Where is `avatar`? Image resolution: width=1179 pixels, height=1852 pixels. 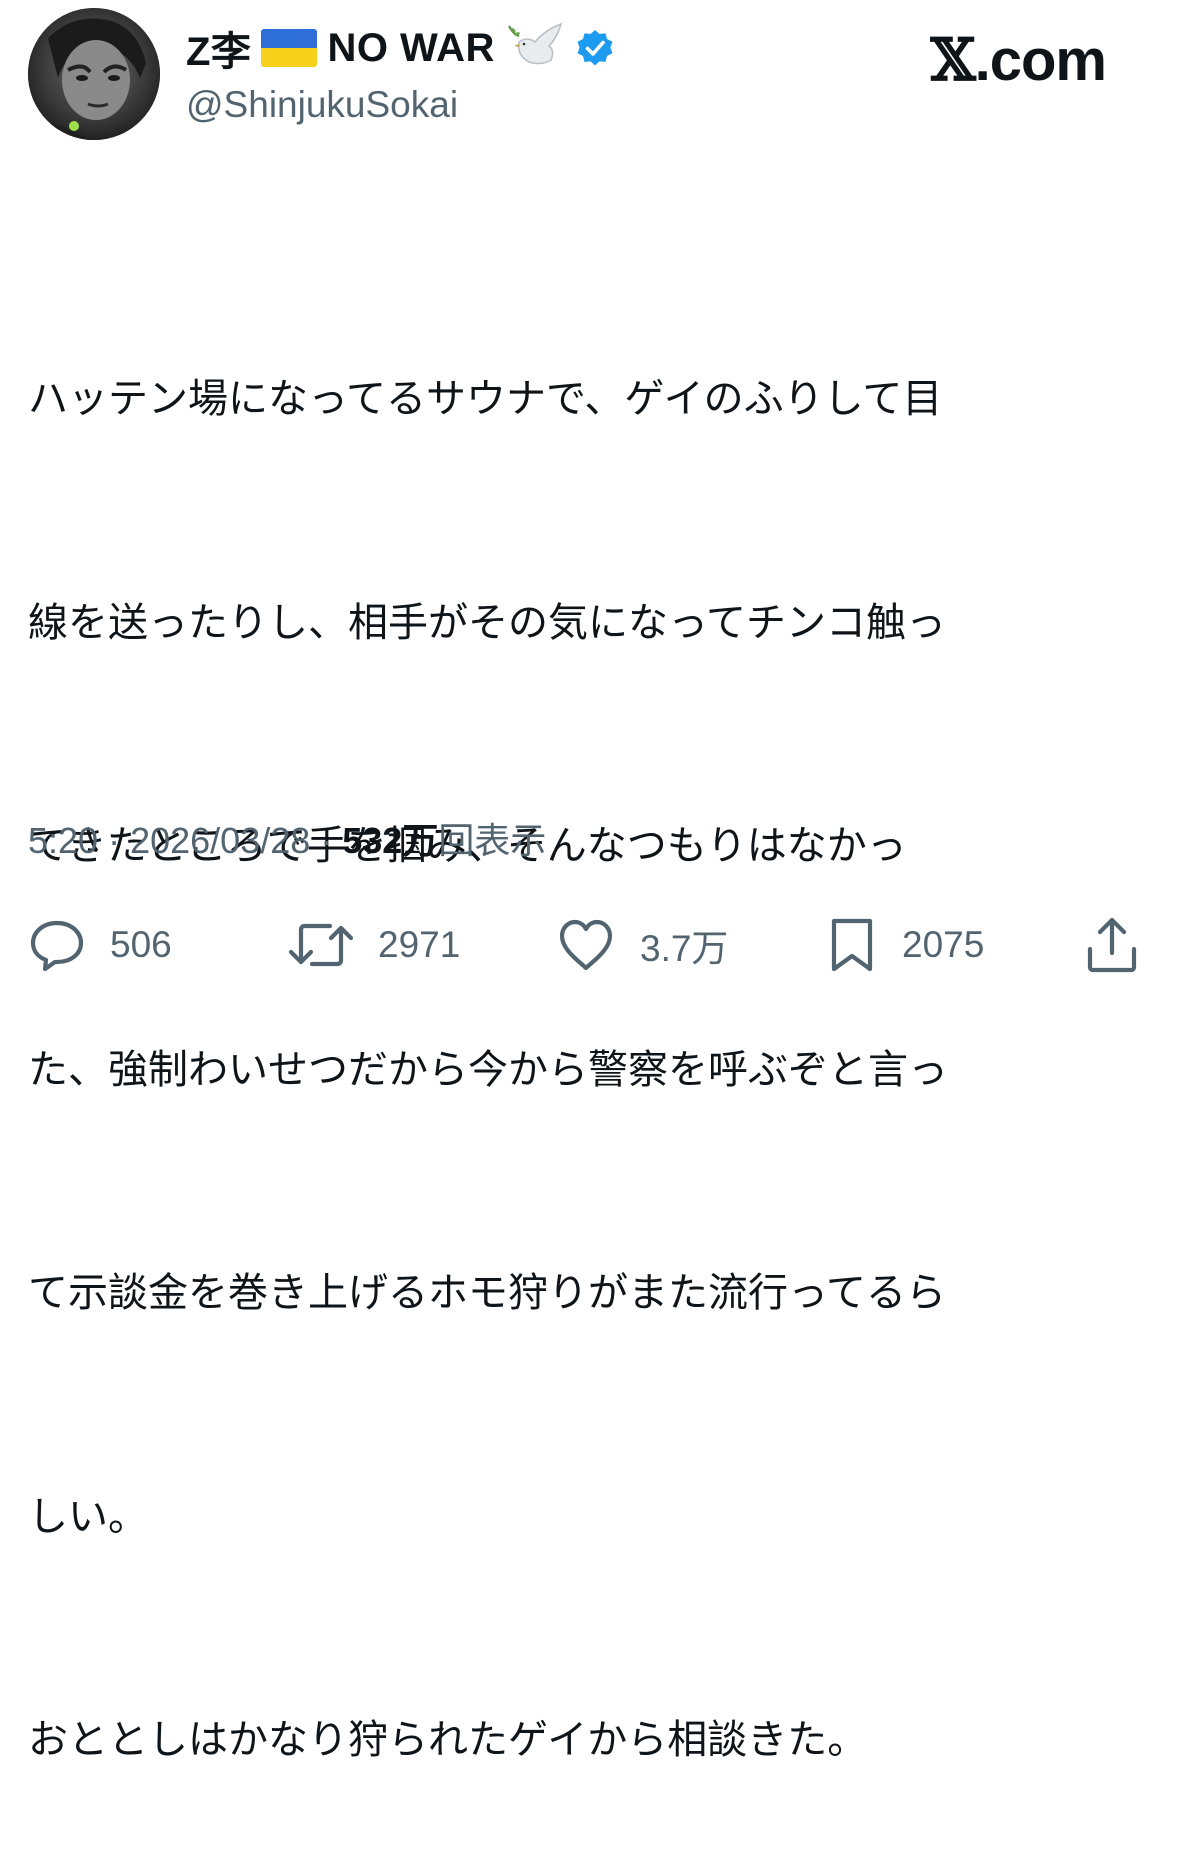 avatar is located at coordinates (94, 74).